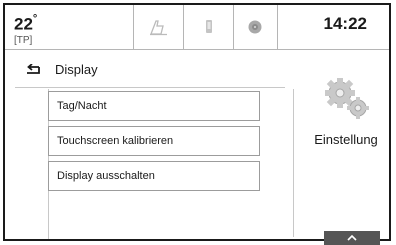  I want to click on vertical-divider, so click(293, 163).